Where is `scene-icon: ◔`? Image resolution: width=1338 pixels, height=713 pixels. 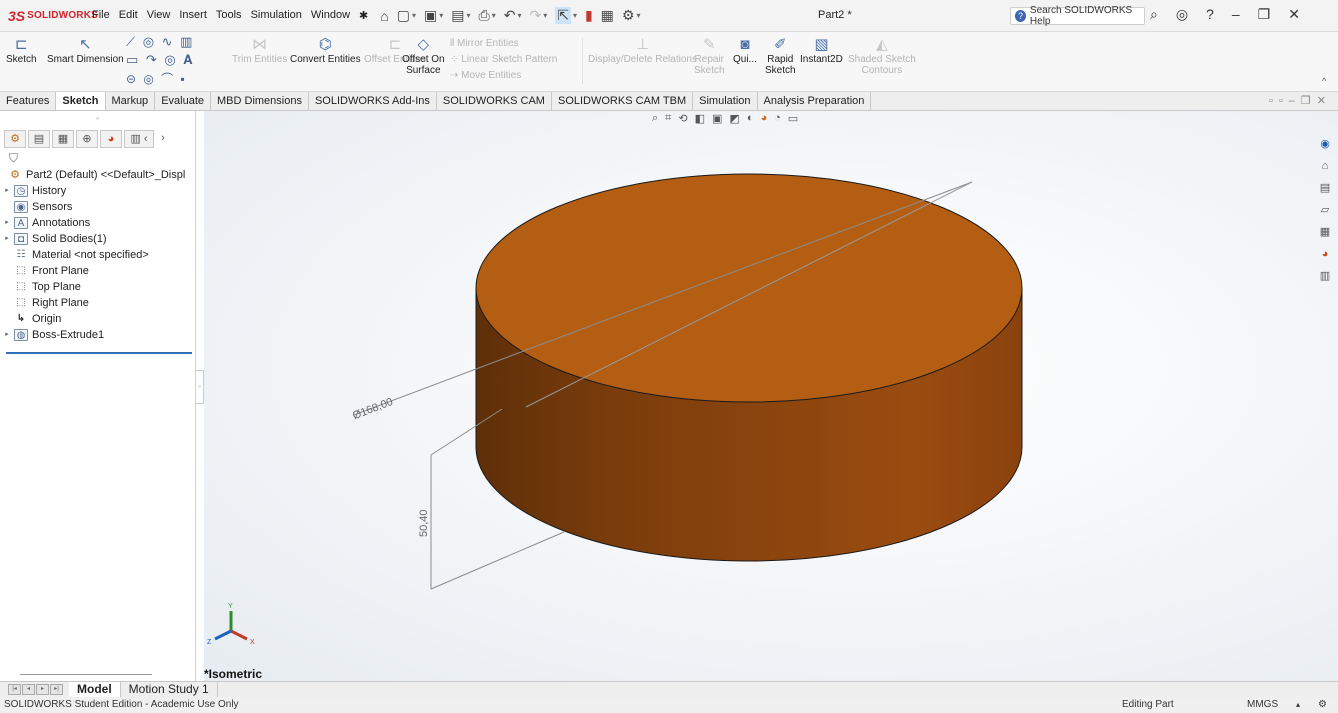 scene-icon: ◔ is located at coordinates (777, 118).